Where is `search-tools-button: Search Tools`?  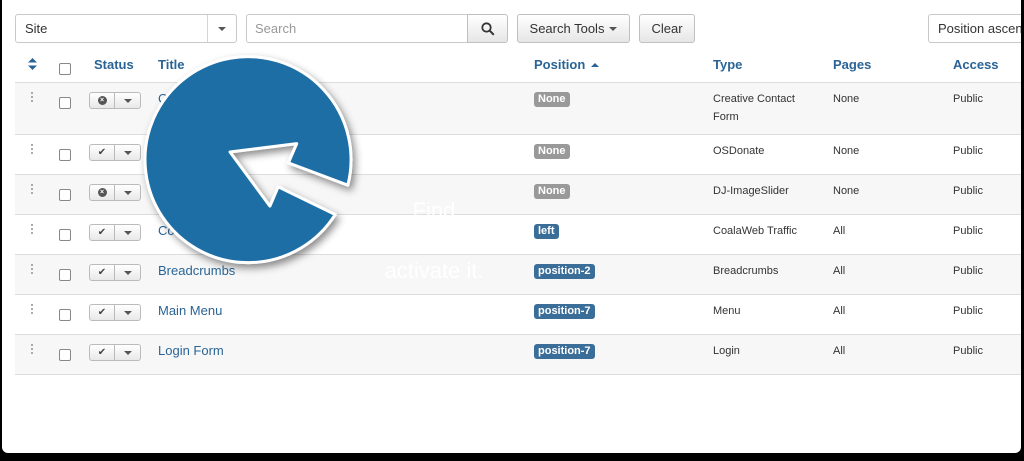 search-tools-button: Search Tools is located at coordinates (573, 28).